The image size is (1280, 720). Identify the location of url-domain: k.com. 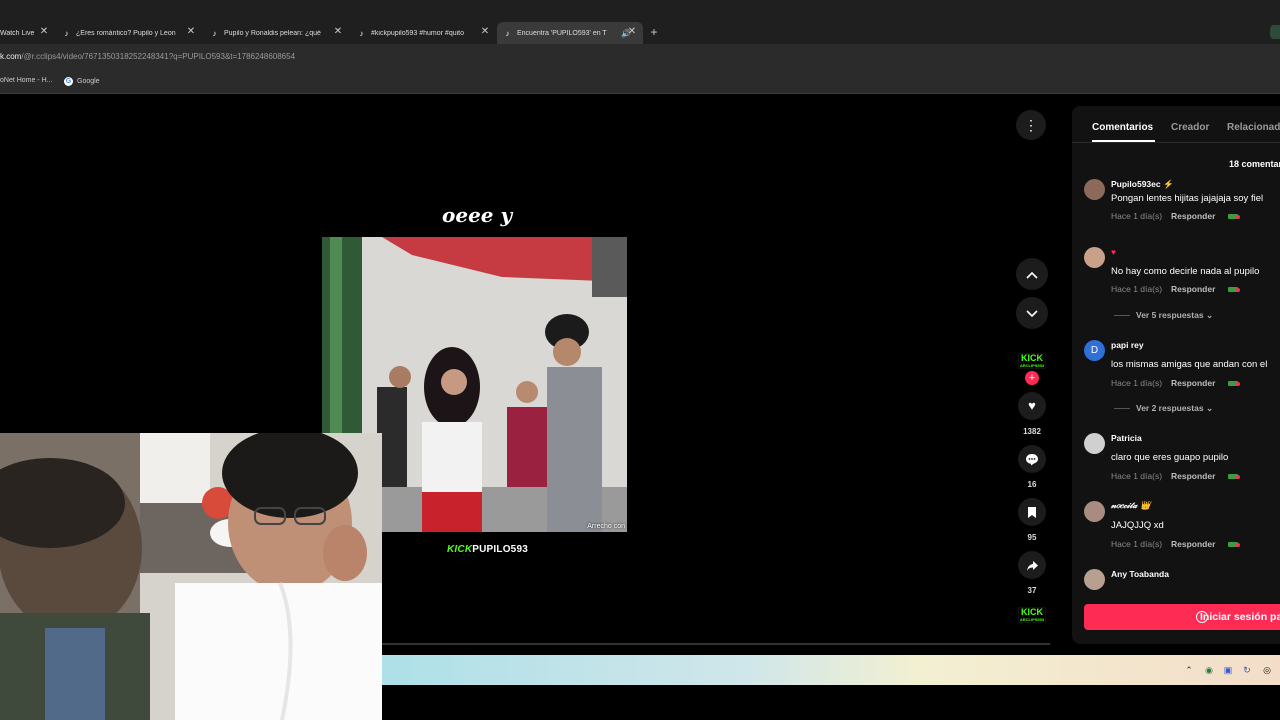
(11, 56).